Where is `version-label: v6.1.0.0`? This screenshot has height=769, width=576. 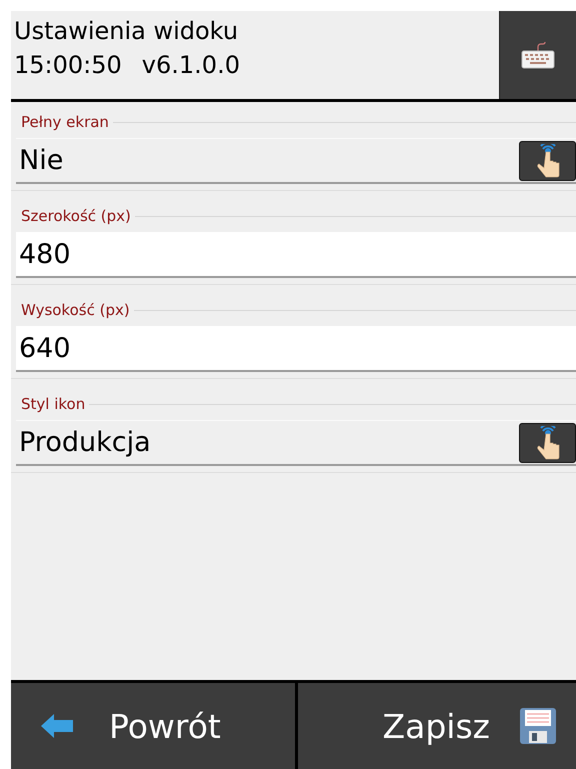
version-label: v6.1.0.0 is located at coordinates (191, 65).